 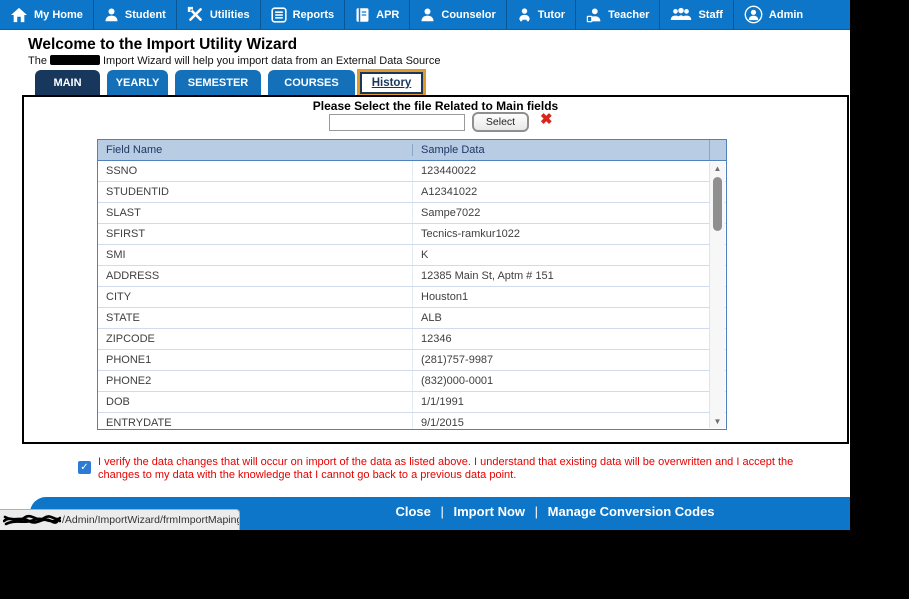 I want to click on nav-item-admin: Admin, so click(x=772, y=14).